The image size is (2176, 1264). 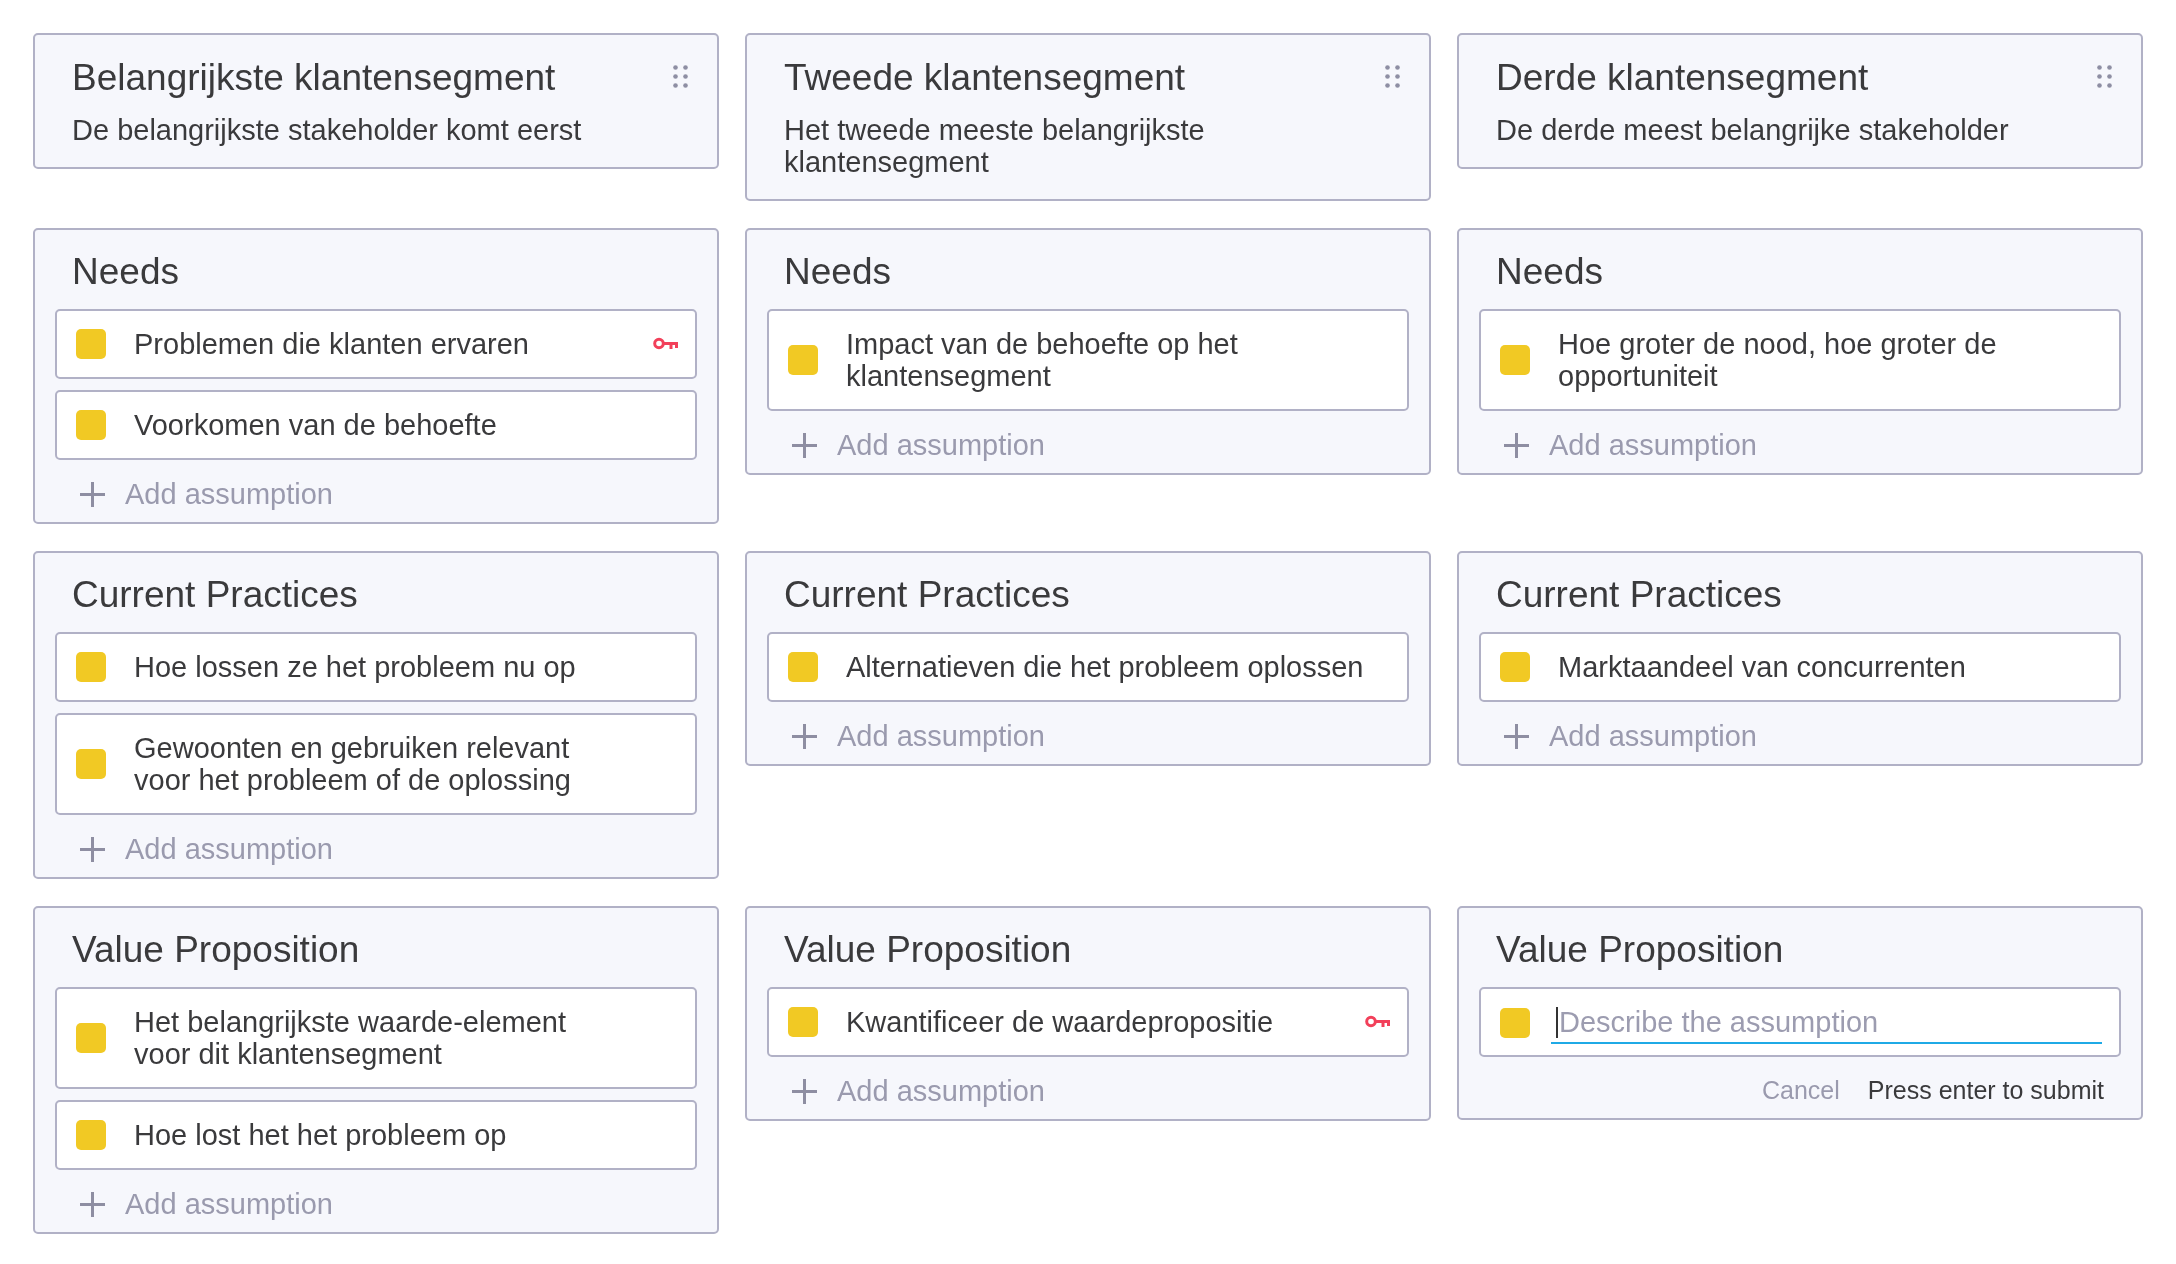 I want to click on segment-title: Belangrijkste klantensegment, so click(x=314, y=78).